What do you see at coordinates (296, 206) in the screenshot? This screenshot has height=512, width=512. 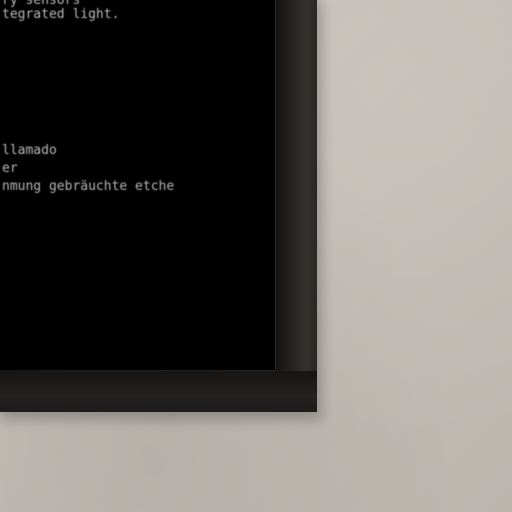 I see `frame-right-edge` at bounding box center [296, 206].